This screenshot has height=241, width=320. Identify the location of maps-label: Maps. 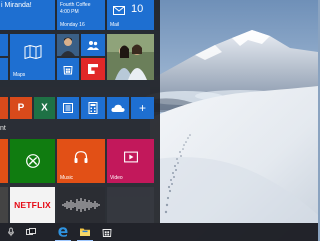
(19, 75).